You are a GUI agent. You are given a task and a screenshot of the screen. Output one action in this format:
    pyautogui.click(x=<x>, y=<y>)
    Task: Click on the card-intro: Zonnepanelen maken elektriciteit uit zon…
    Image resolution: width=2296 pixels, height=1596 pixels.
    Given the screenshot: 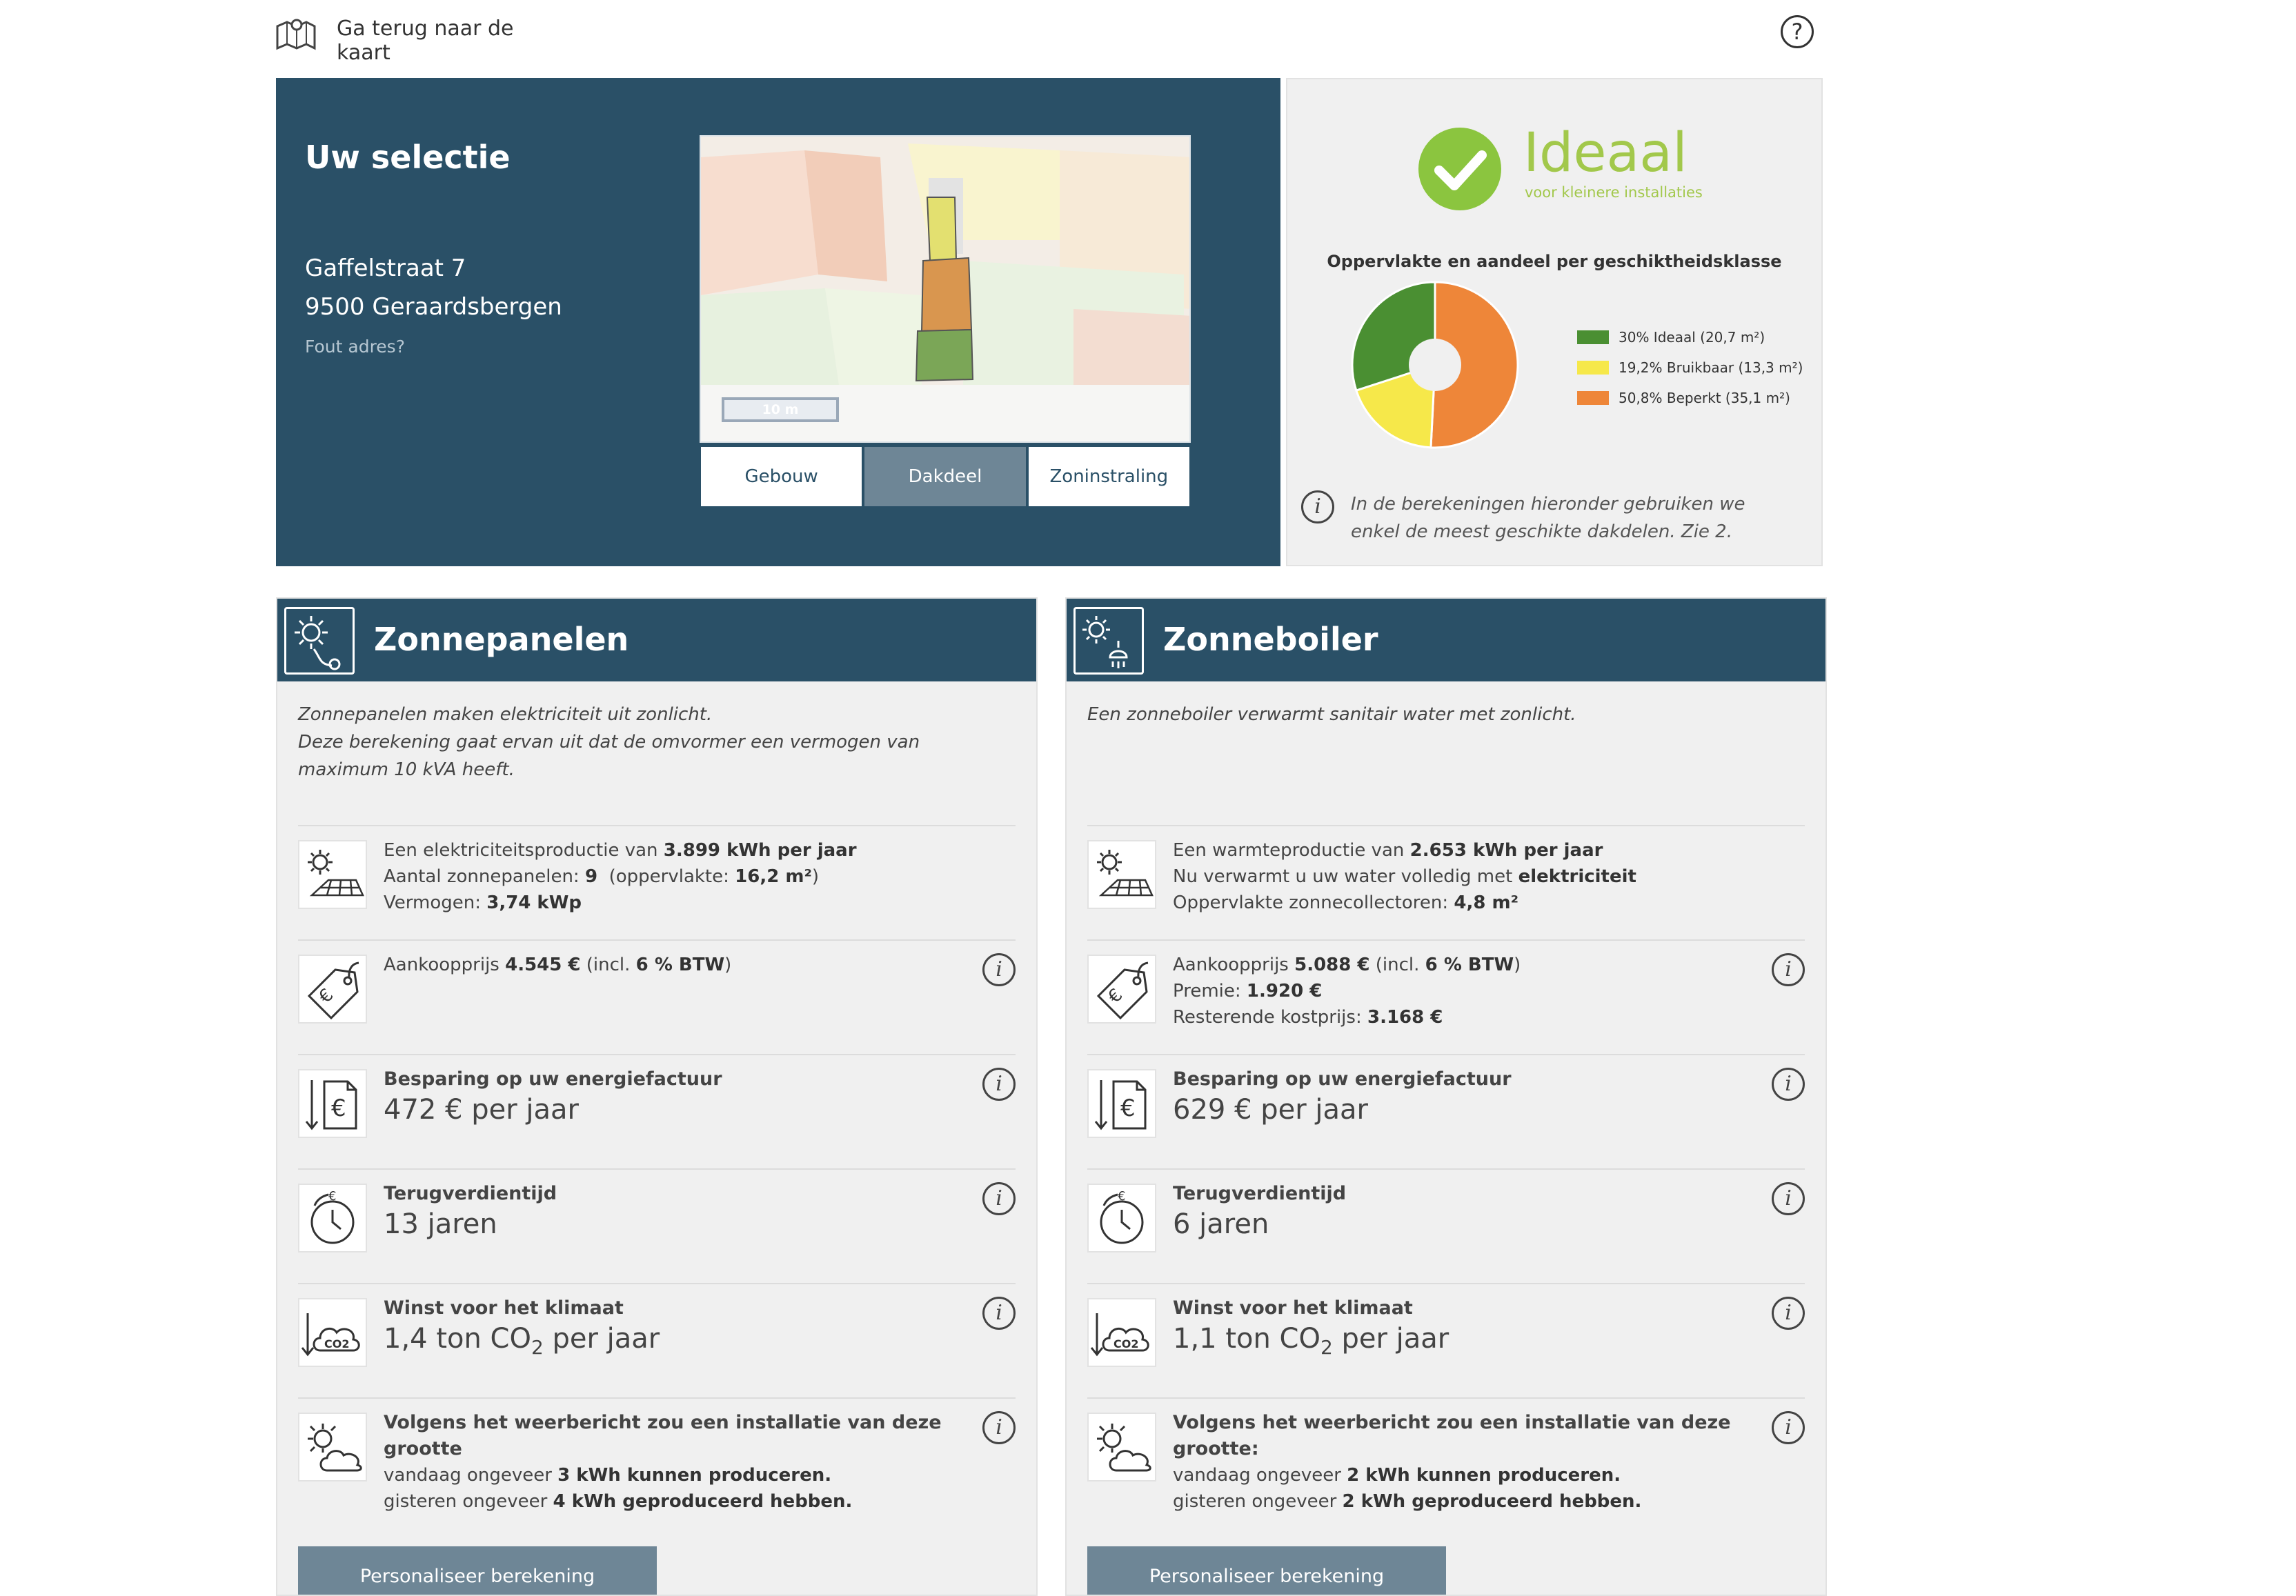 What is the action you would take?
    pyautogui.click(x=657, y=742)
    